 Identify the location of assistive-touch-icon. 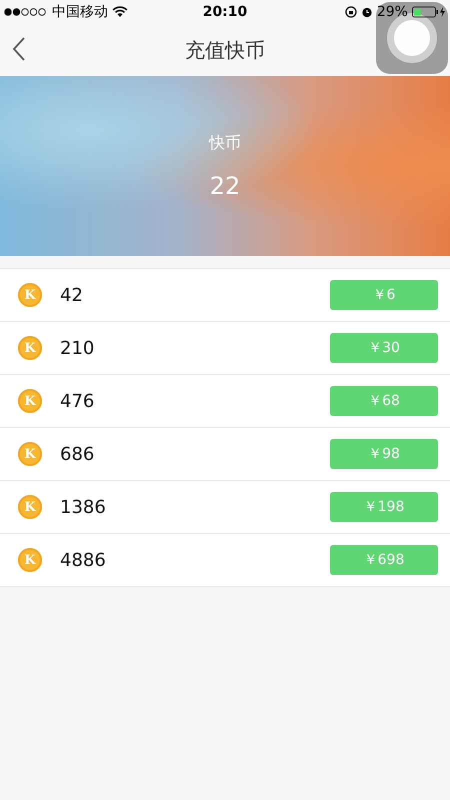
(412, 38).